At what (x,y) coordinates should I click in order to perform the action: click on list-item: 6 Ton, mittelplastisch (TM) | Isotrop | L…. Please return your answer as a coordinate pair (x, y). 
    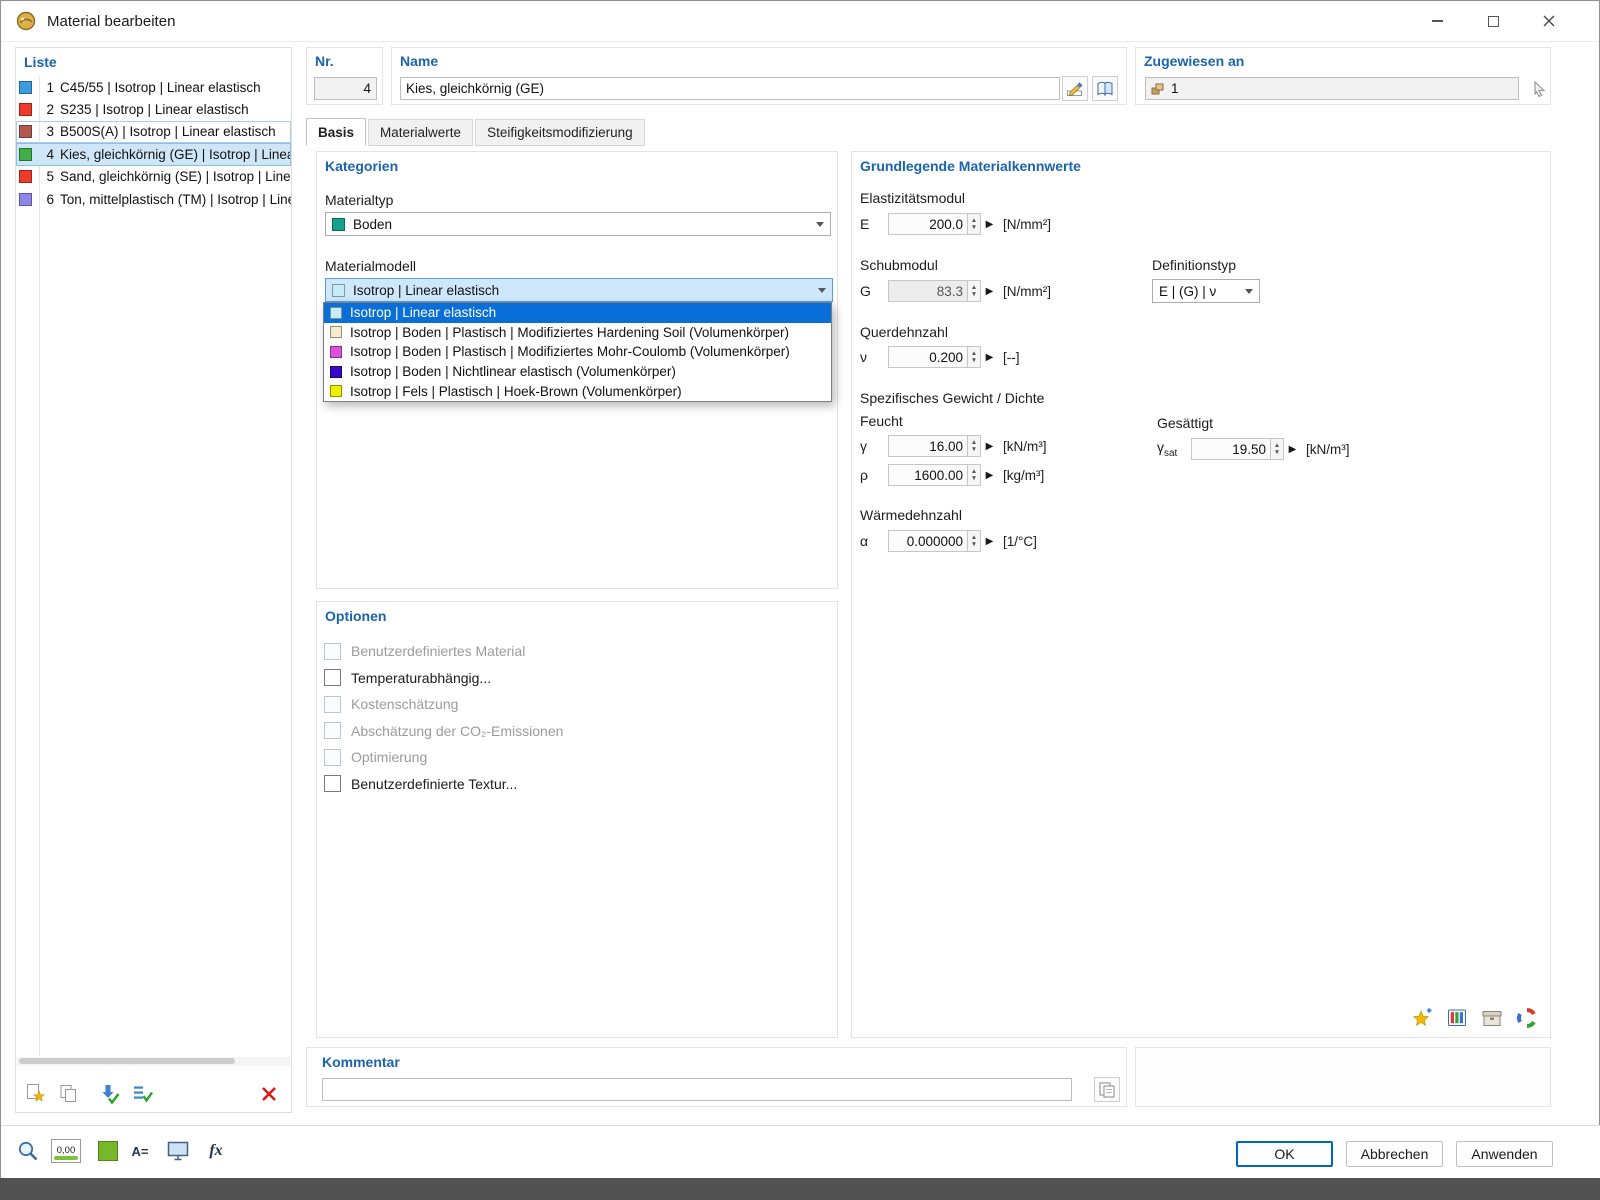
    Looking at the image, I should click on (153, 199).